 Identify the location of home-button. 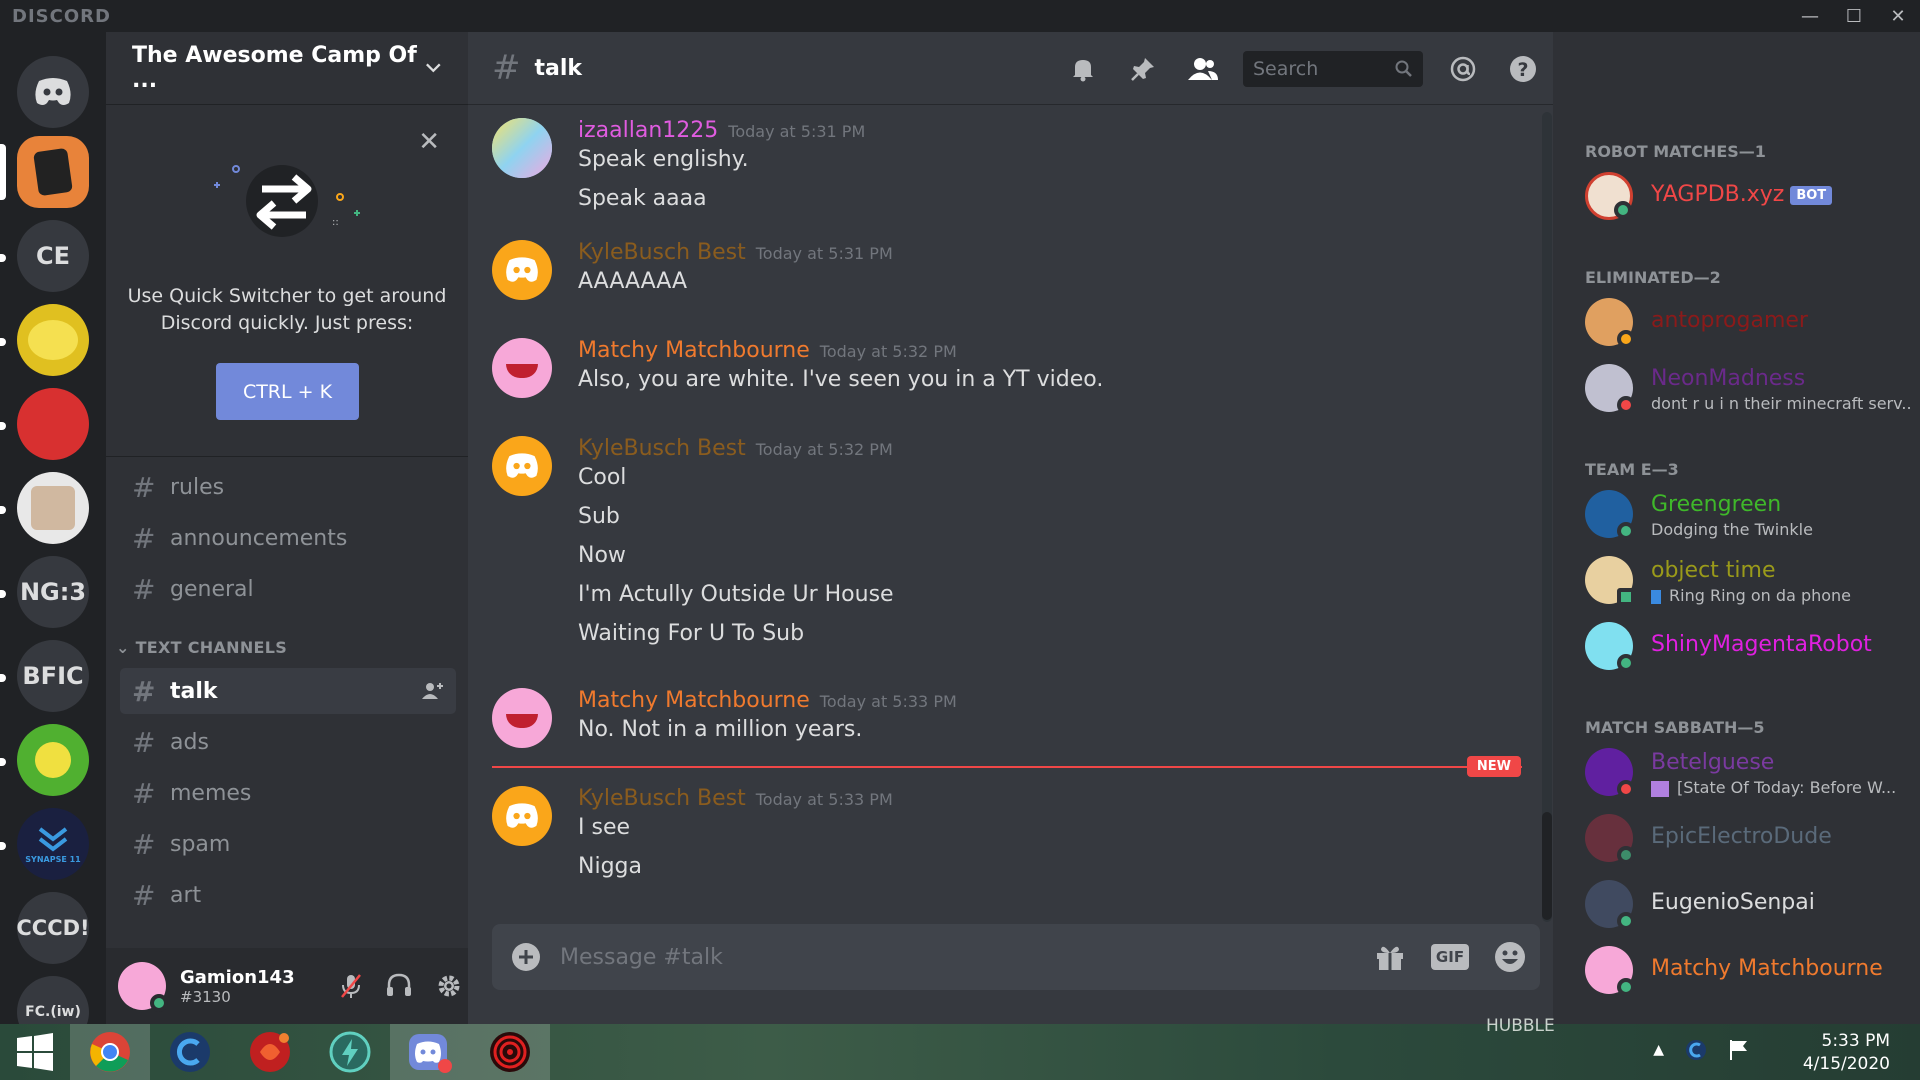
(53, 92).